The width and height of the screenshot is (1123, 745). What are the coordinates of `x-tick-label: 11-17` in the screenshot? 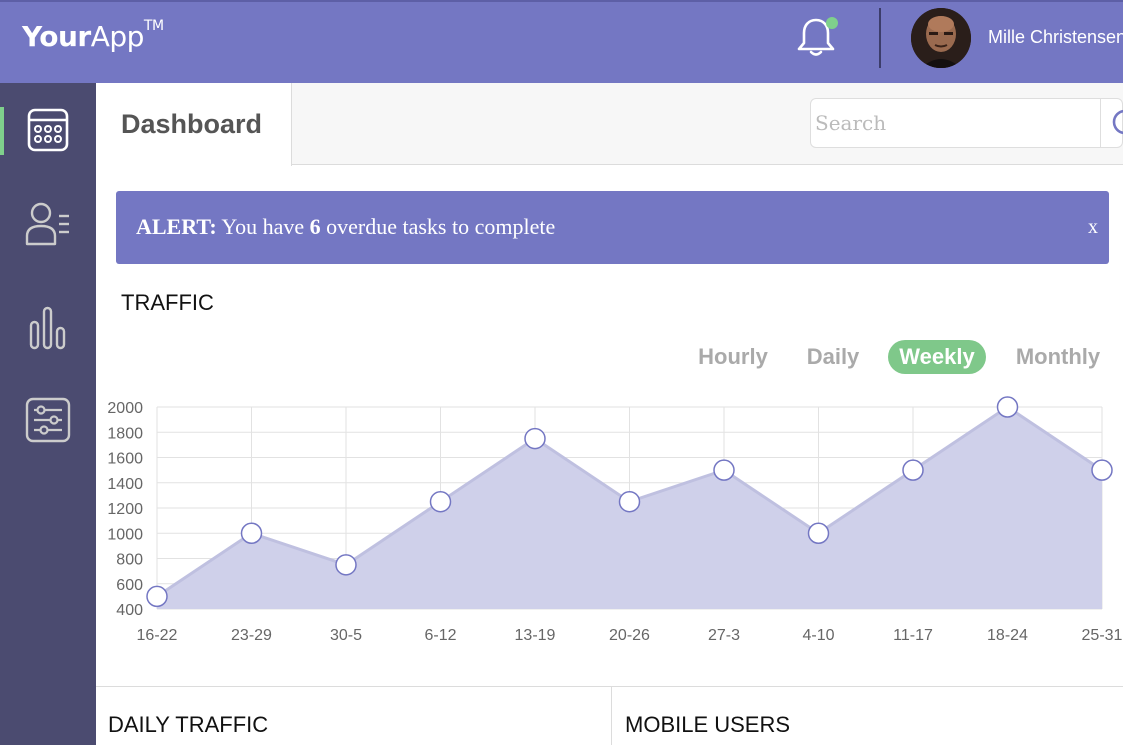 It's located at (913, 635).